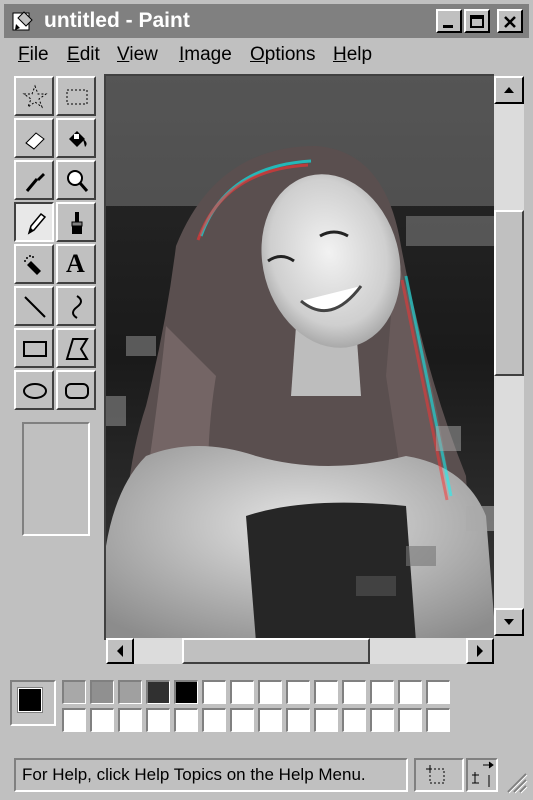 The image size is (533, 800). I want to click on current-colors, so click(33, 703).